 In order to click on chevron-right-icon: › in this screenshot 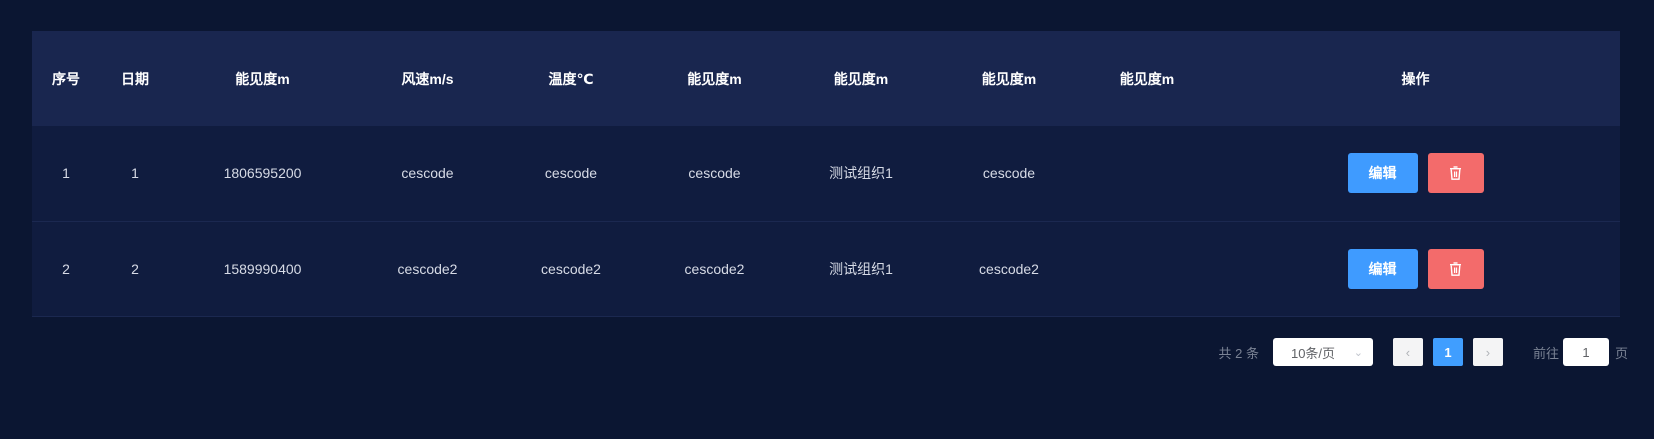, I will do `click(1488, 352)`.